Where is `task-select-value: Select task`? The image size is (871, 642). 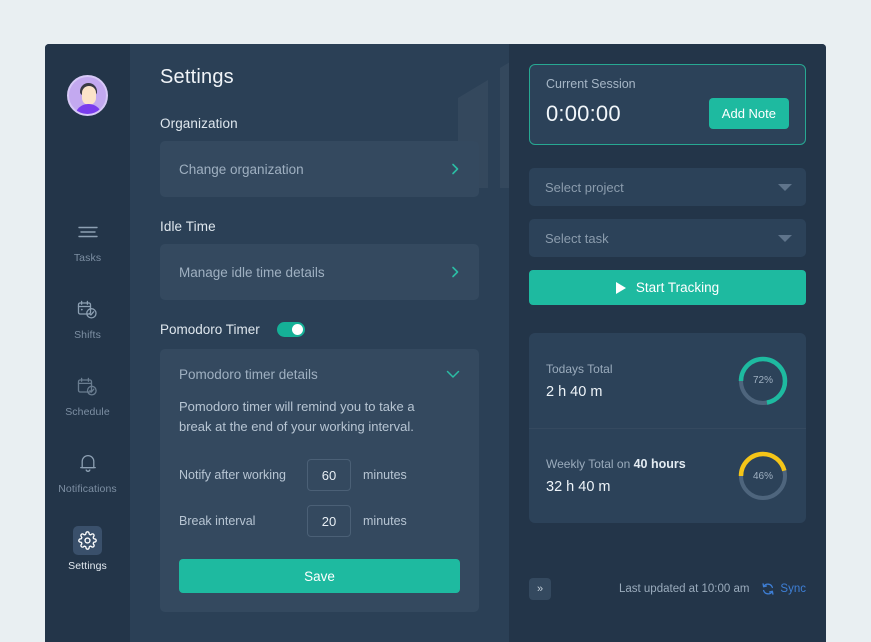
task-select-value: Select task is located at coordinates (577, 238).